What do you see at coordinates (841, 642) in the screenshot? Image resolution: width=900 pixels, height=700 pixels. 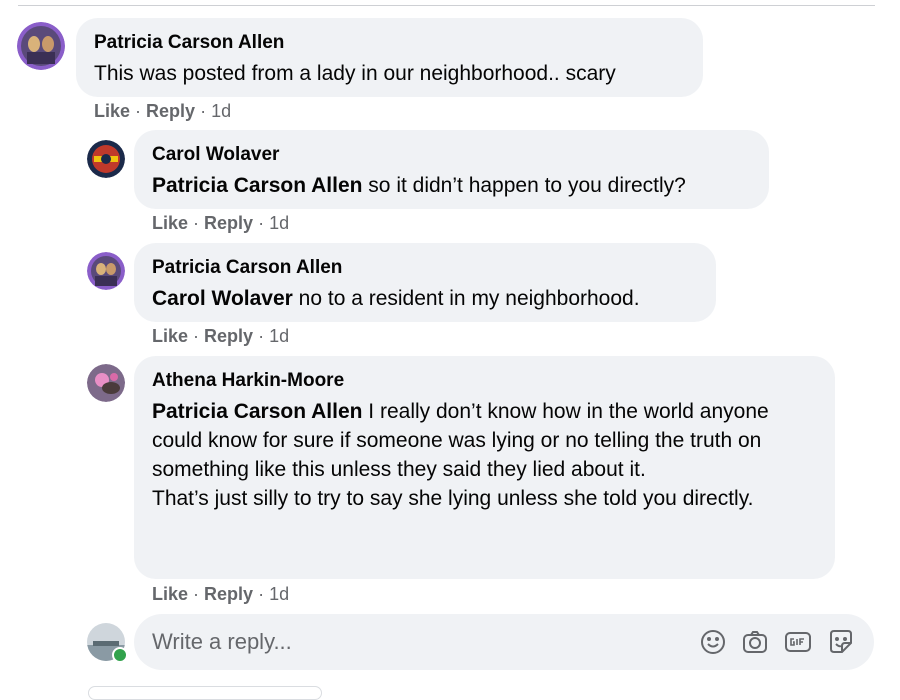 I see `sticker-icon` at bounding box center [841, 642].